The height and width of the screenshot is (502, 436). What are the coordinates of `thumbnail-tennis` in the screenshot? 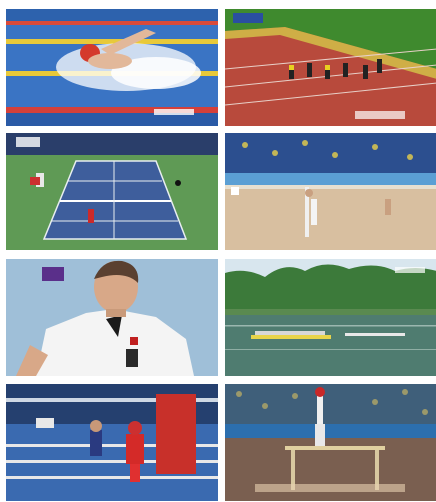 It's located at (112, 191).